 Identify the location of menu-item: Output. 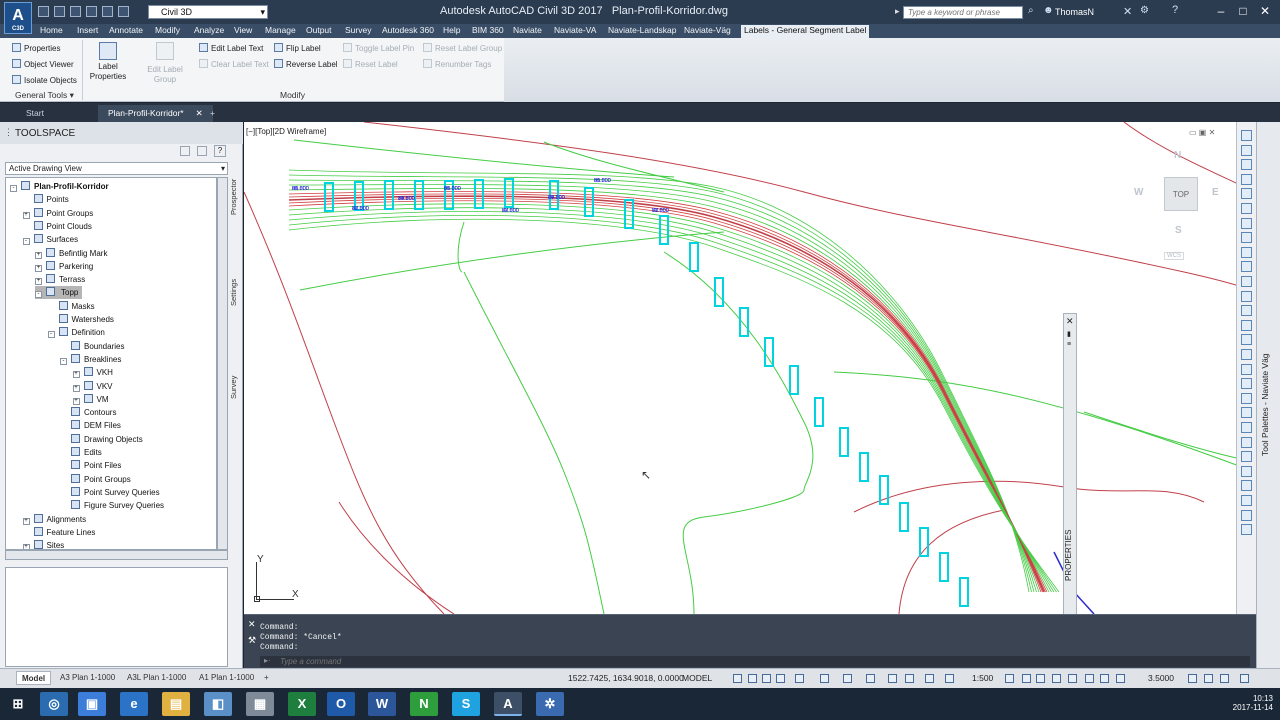
(319, 30).